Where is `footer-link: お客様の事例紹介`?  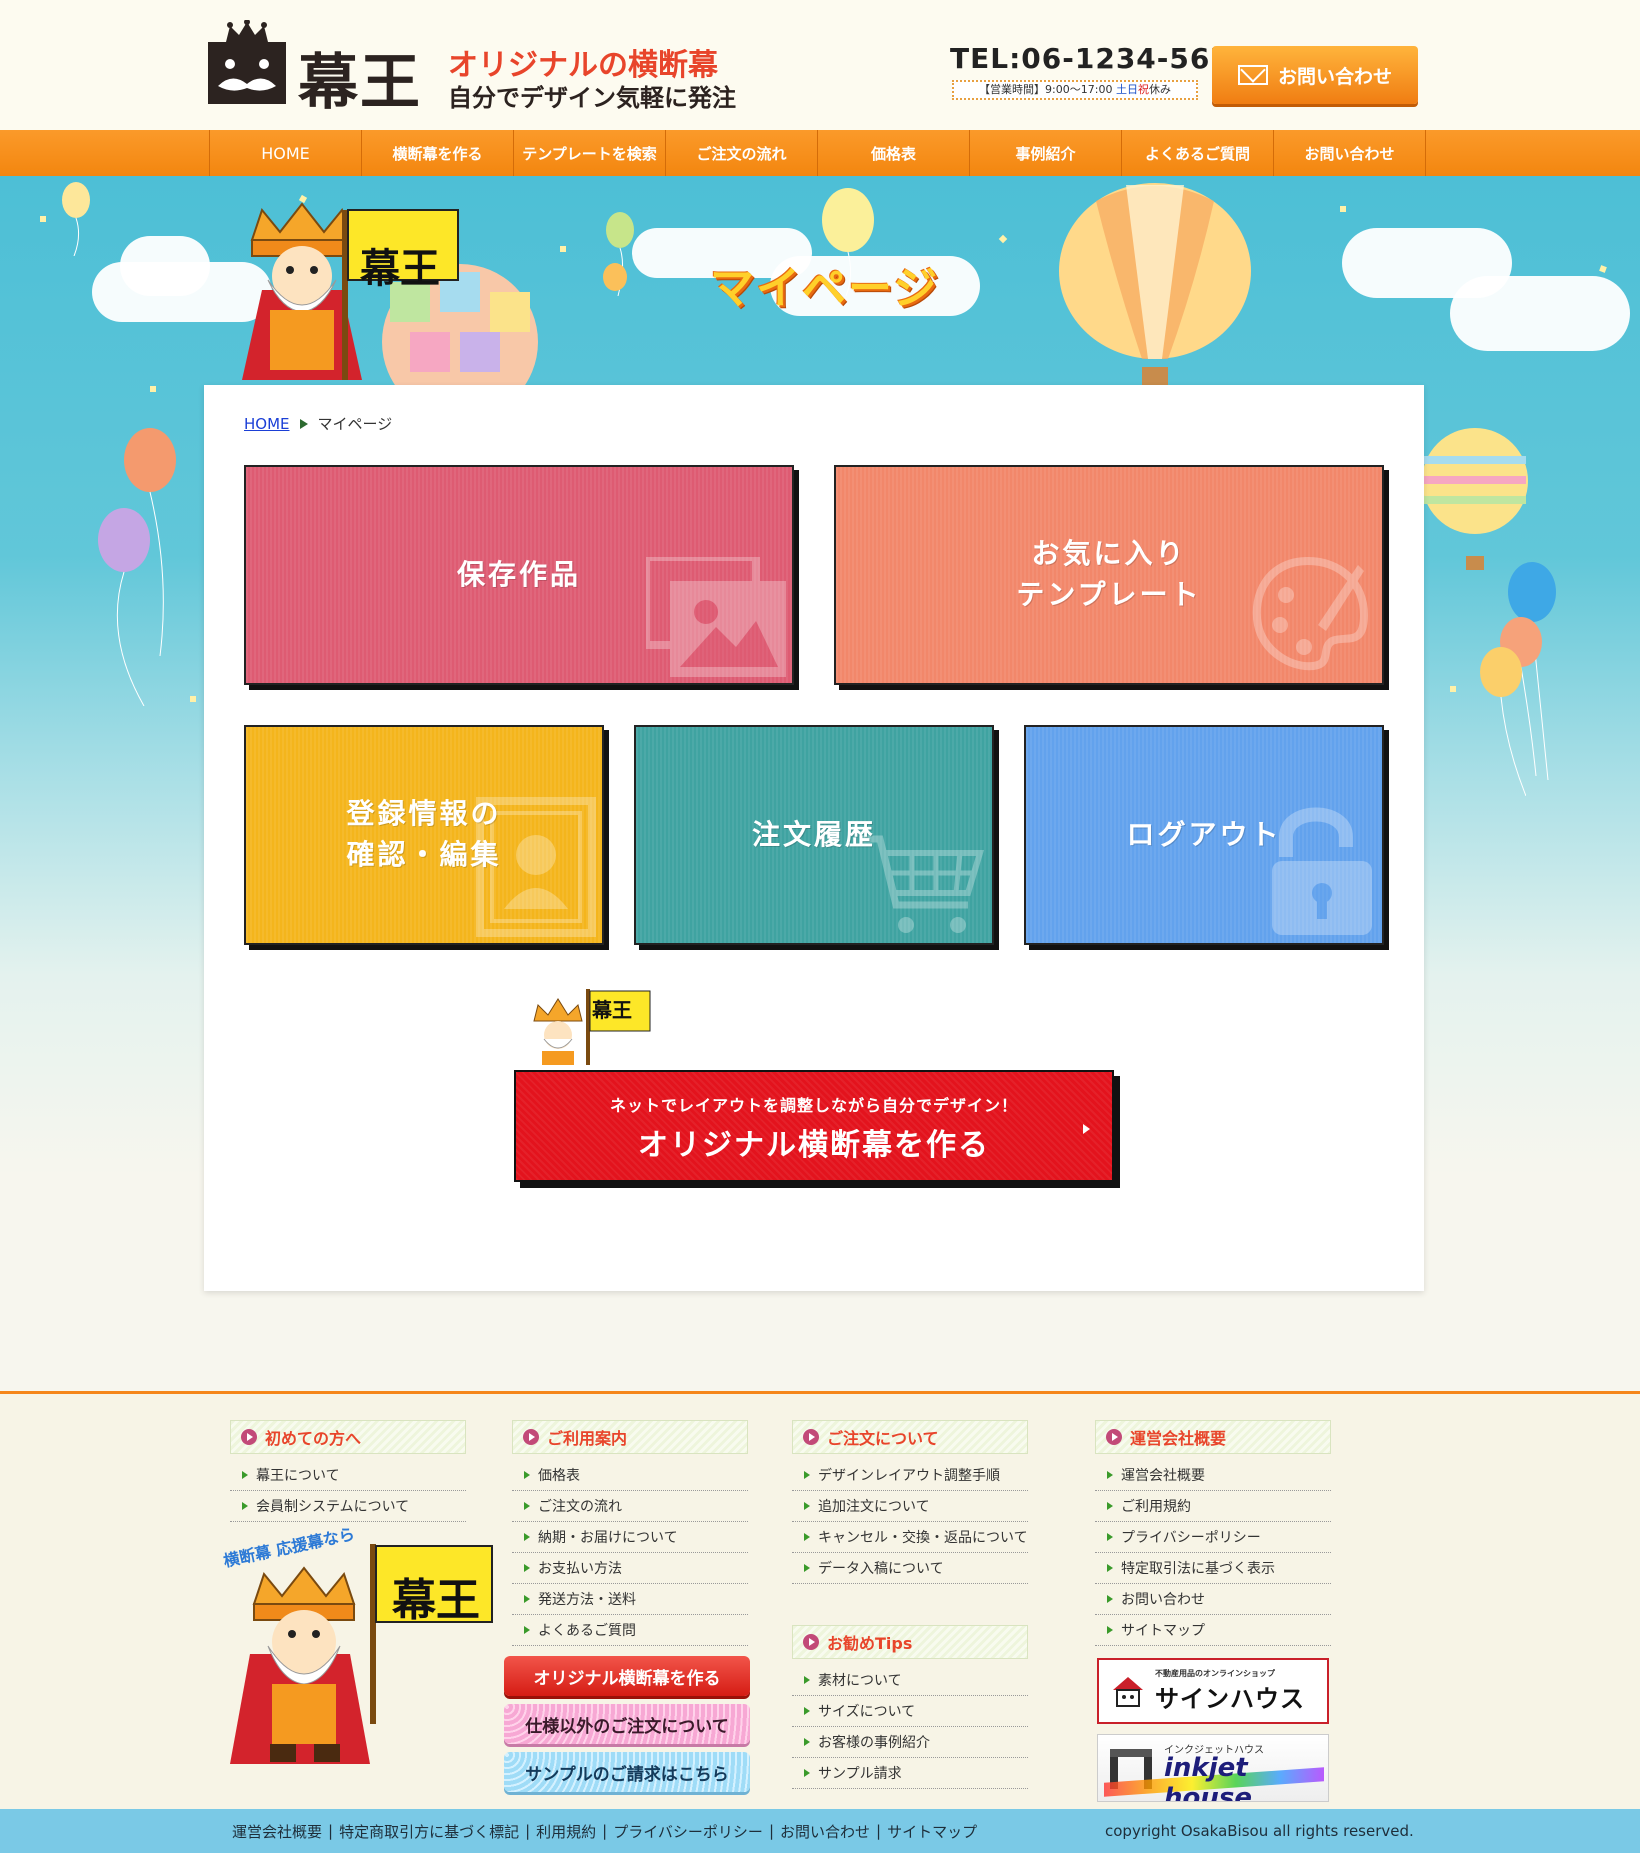 footer-link: お客様の事例紹介 is located at coordinates (910, 1742).